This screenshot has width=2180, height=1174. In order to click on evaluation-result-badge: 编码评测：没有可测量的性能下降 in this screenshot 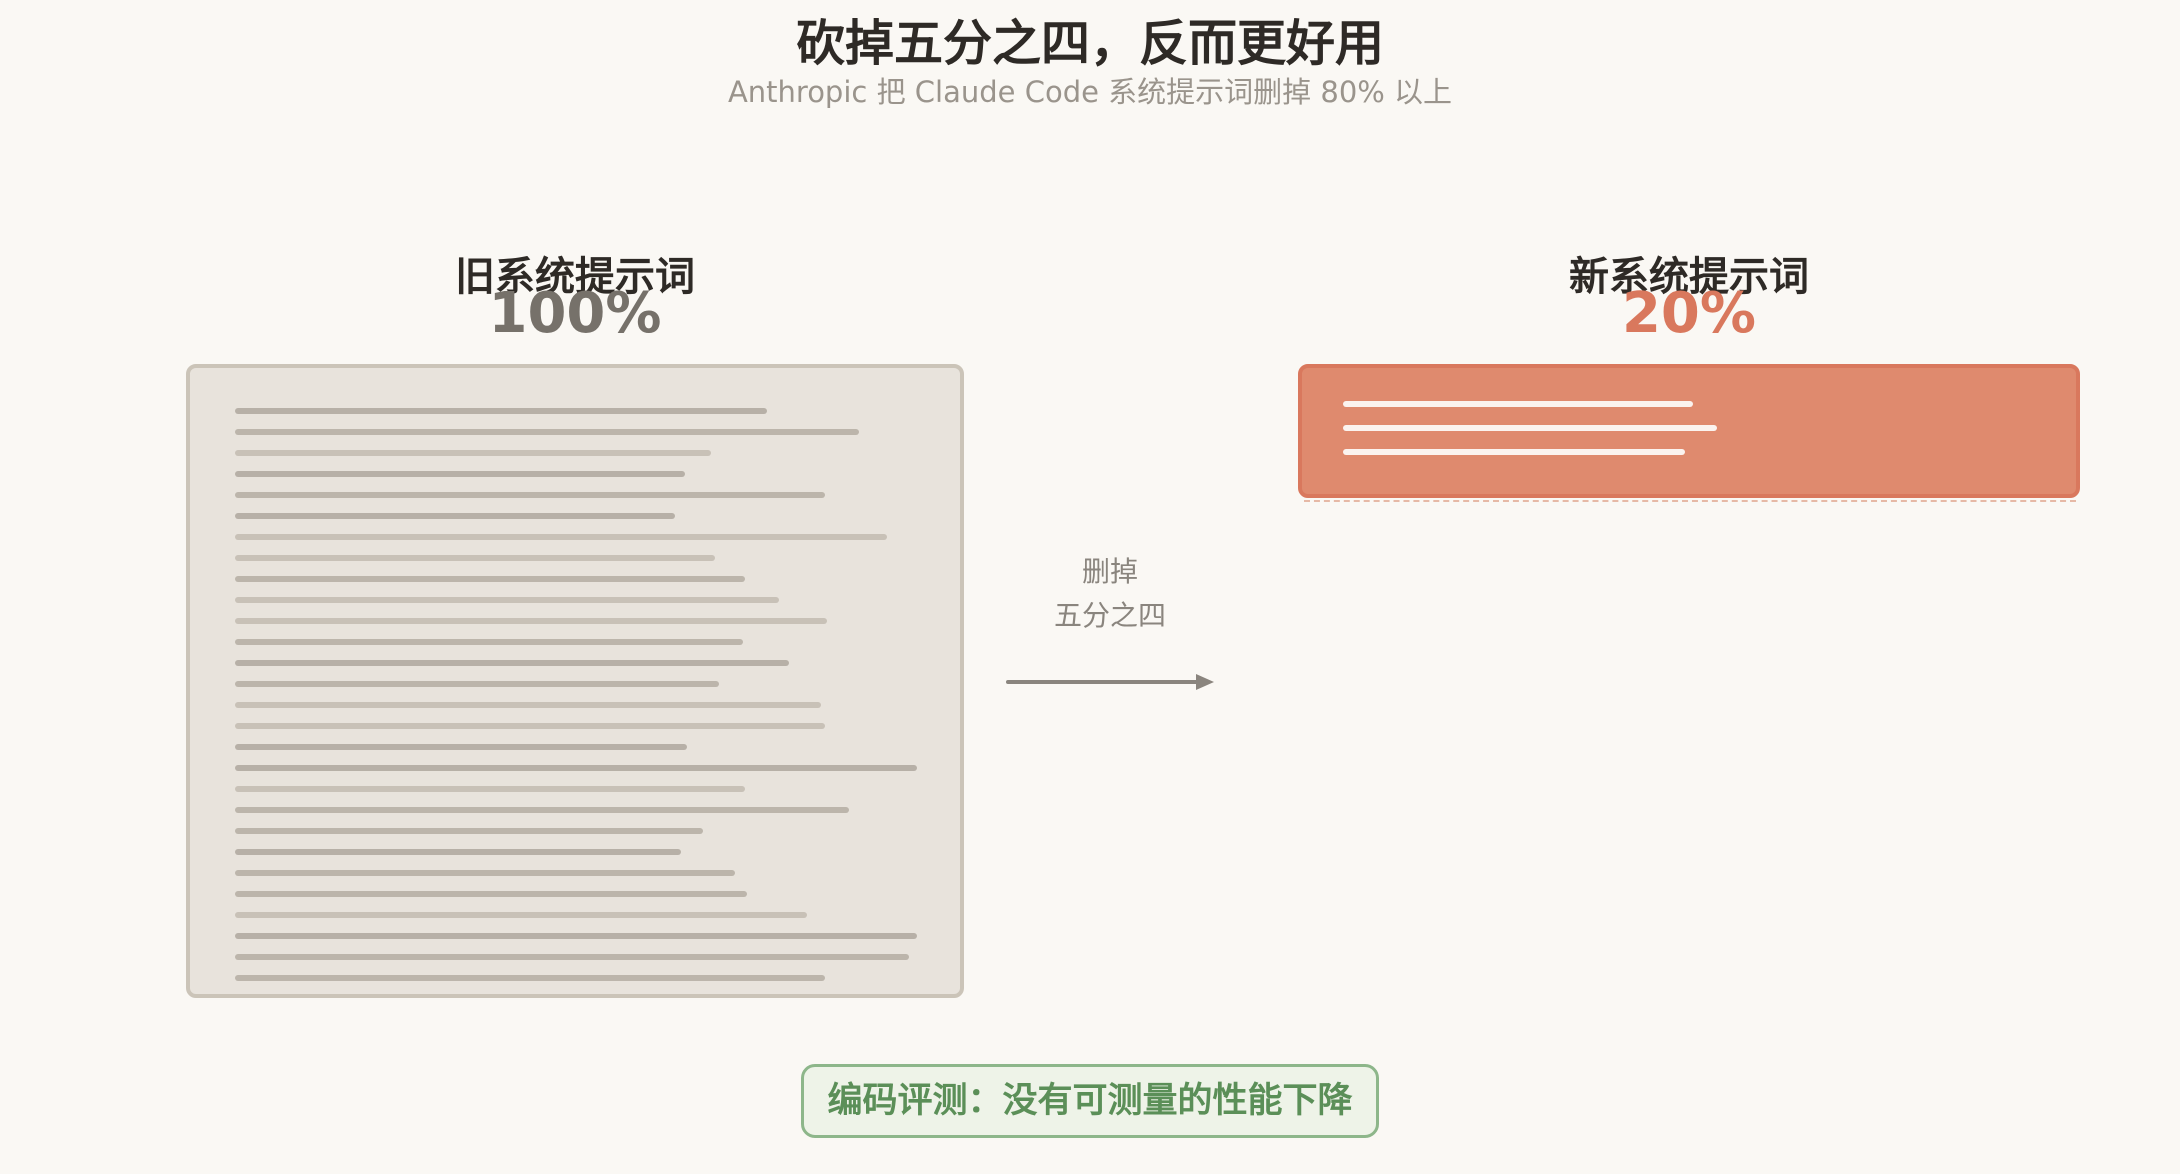, I will do `click(1090, 1101)`.